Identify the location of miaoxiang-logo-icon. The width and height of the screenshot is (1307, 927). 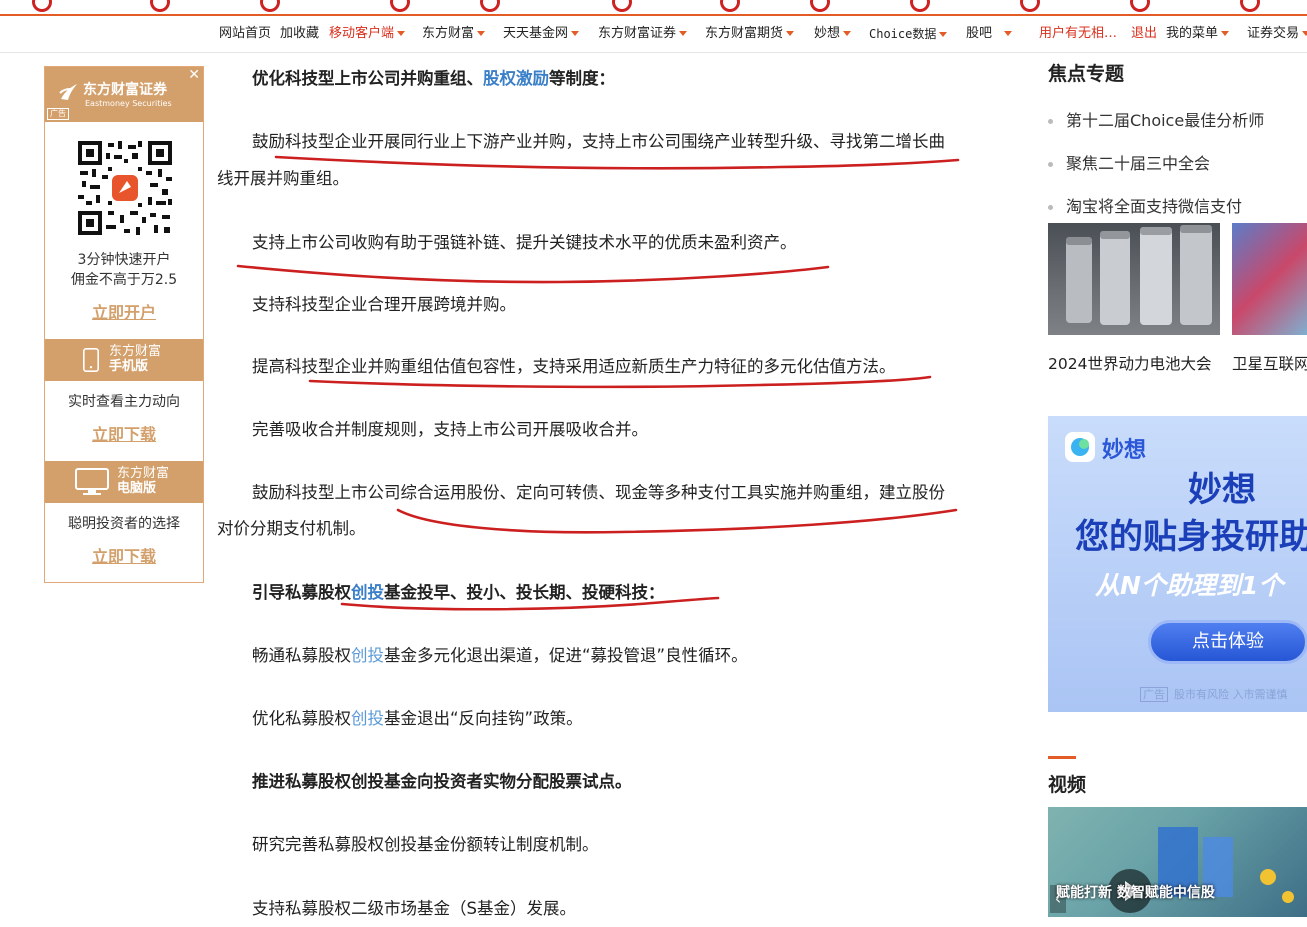
(1080, 447).